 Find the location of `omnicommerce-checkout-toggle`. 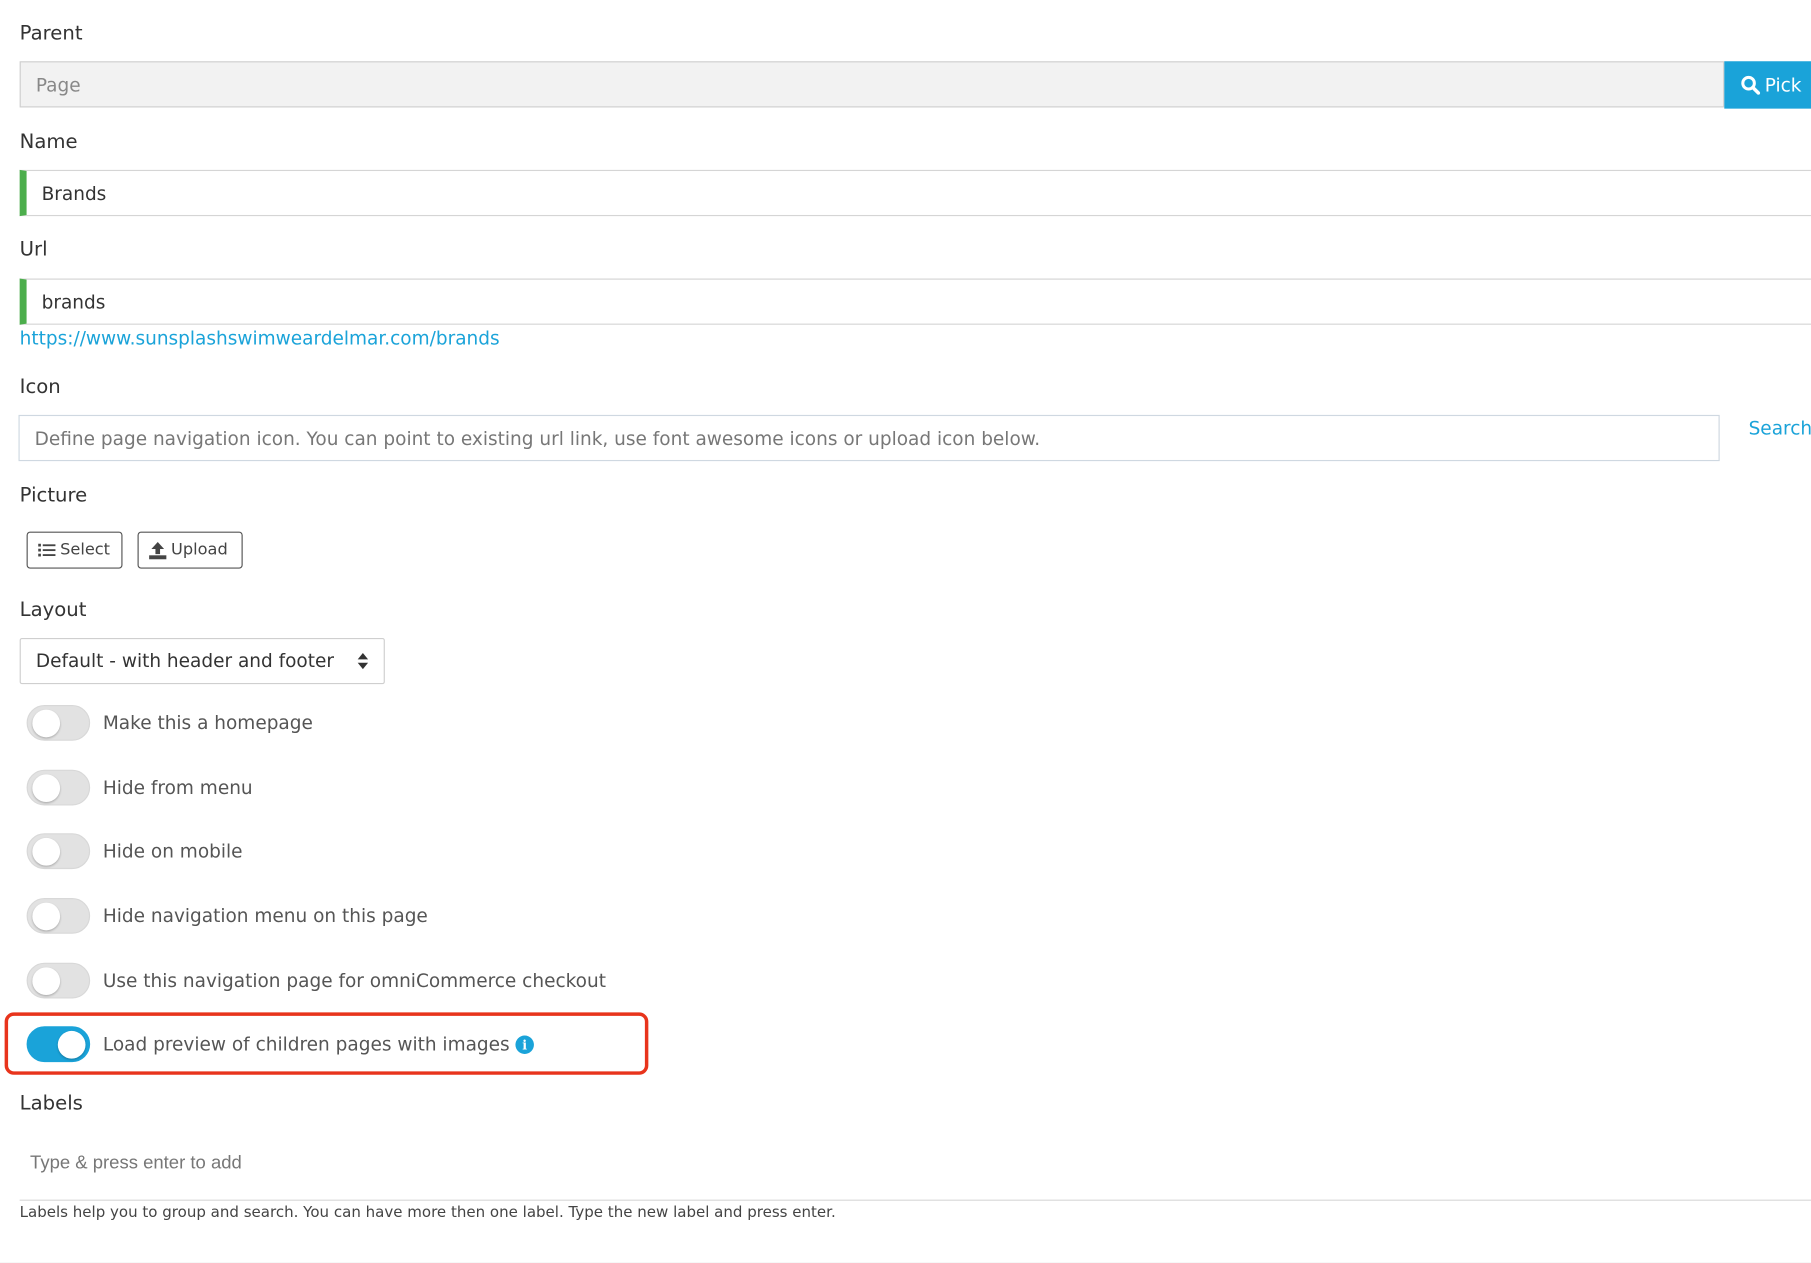

omnicommerce-checkout-toggle is located at coordinates (58, 980).